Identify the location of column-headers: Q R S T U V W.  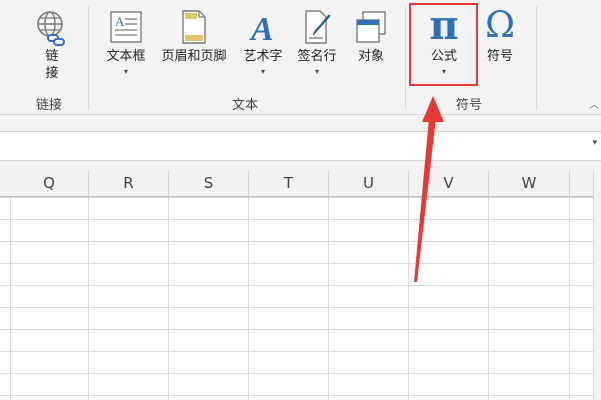
(300, 184).